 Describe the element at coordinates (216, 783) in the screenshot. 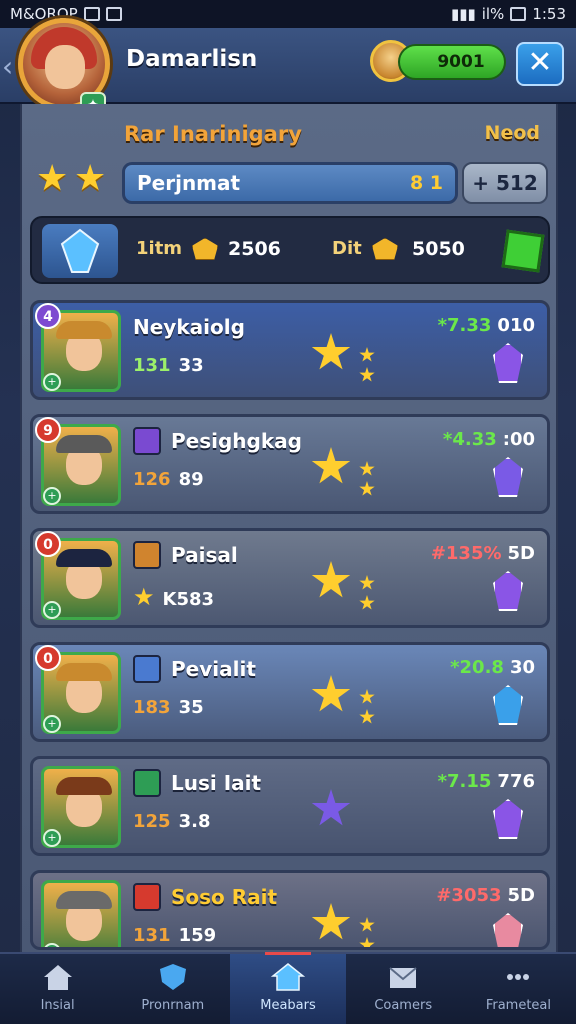

I see `hero-name: Lusi Iait` at that location.